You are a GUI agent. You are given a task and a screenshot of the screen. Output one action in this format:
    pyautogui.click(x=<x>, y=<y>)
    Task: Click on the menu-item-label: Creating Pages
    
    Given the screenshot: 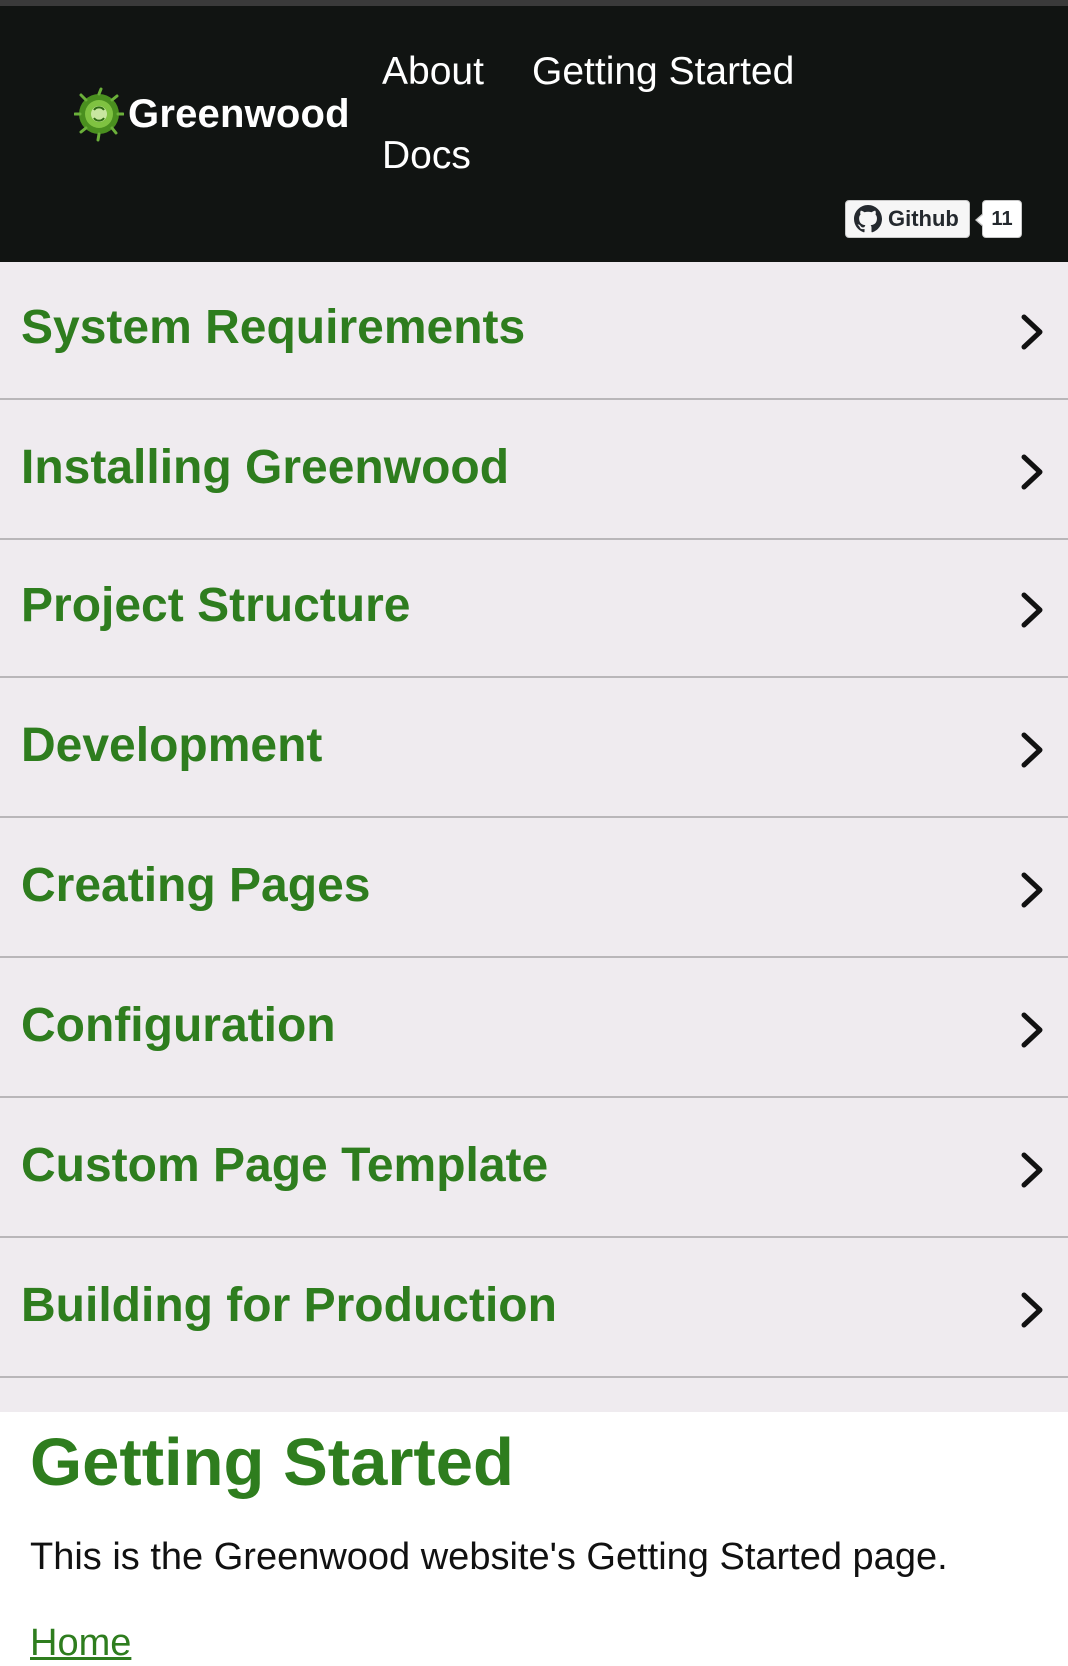 What is the action you would take?
    pyautogui.click(x=196, y=885)
    